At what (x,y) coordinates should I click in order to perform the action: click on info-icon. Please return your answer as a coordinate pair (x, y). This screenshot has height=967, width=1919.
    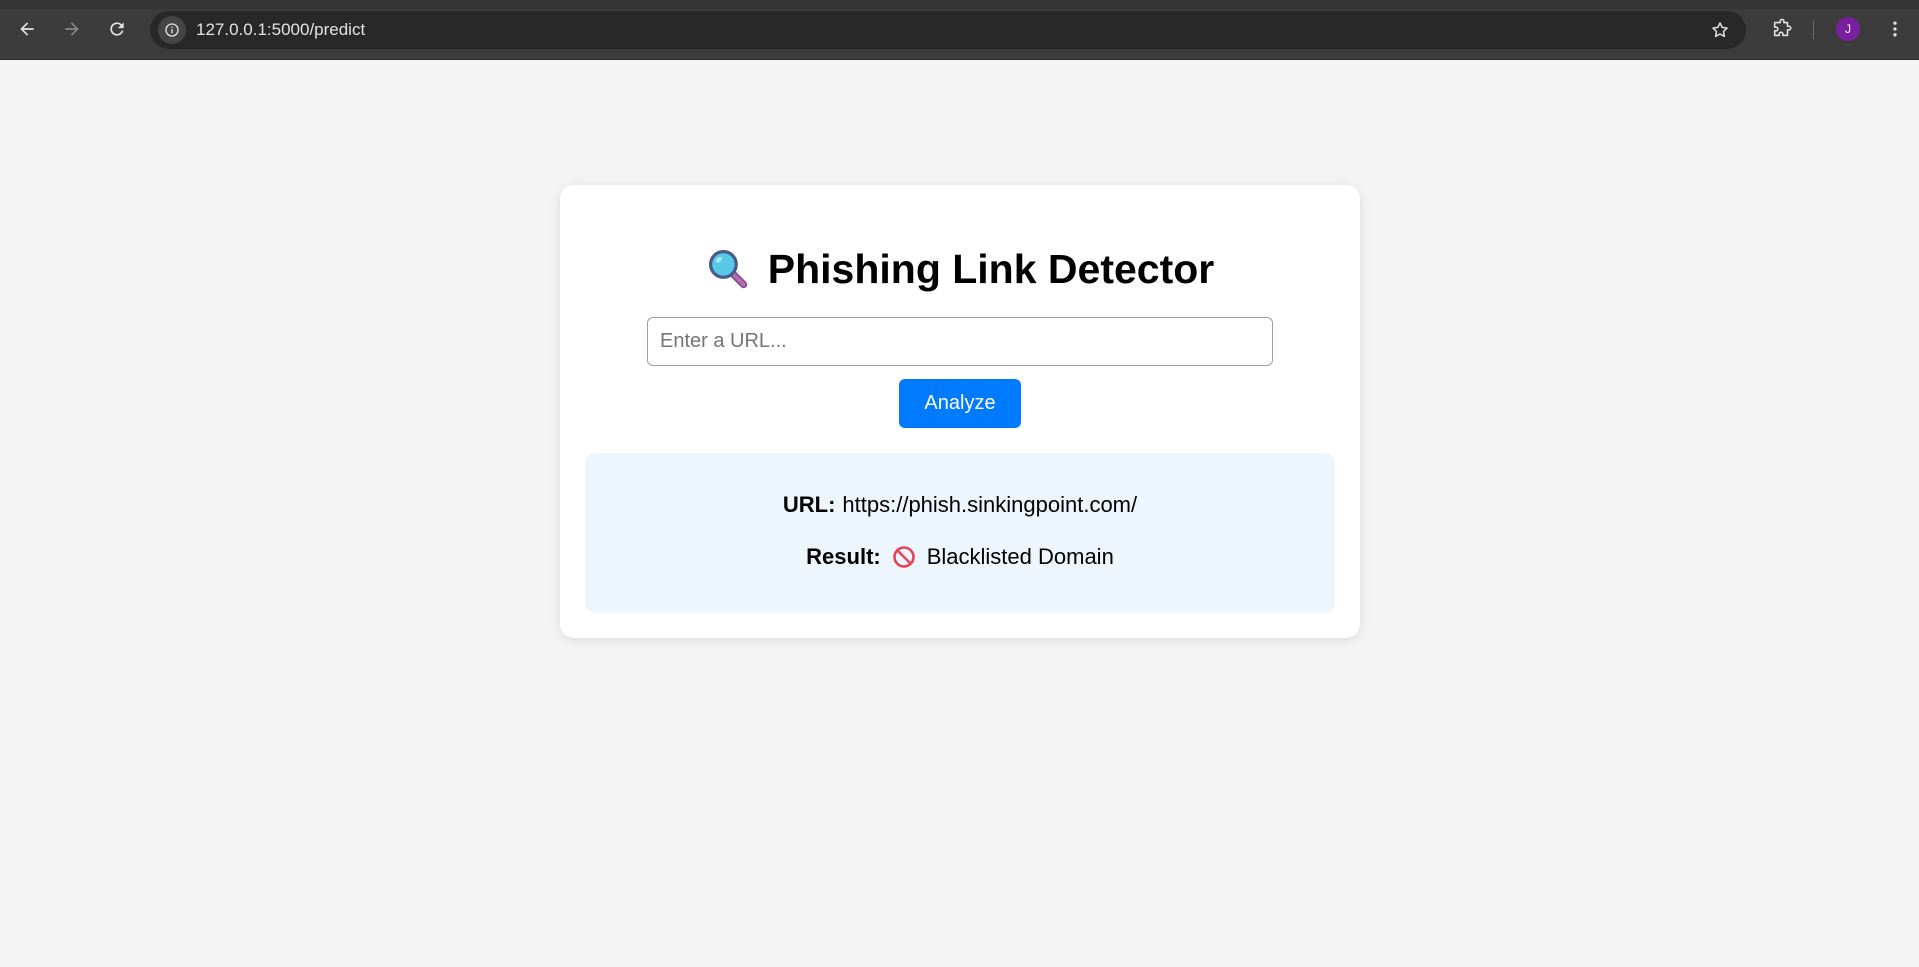
    Looking at the image, I should click on (172, 30).